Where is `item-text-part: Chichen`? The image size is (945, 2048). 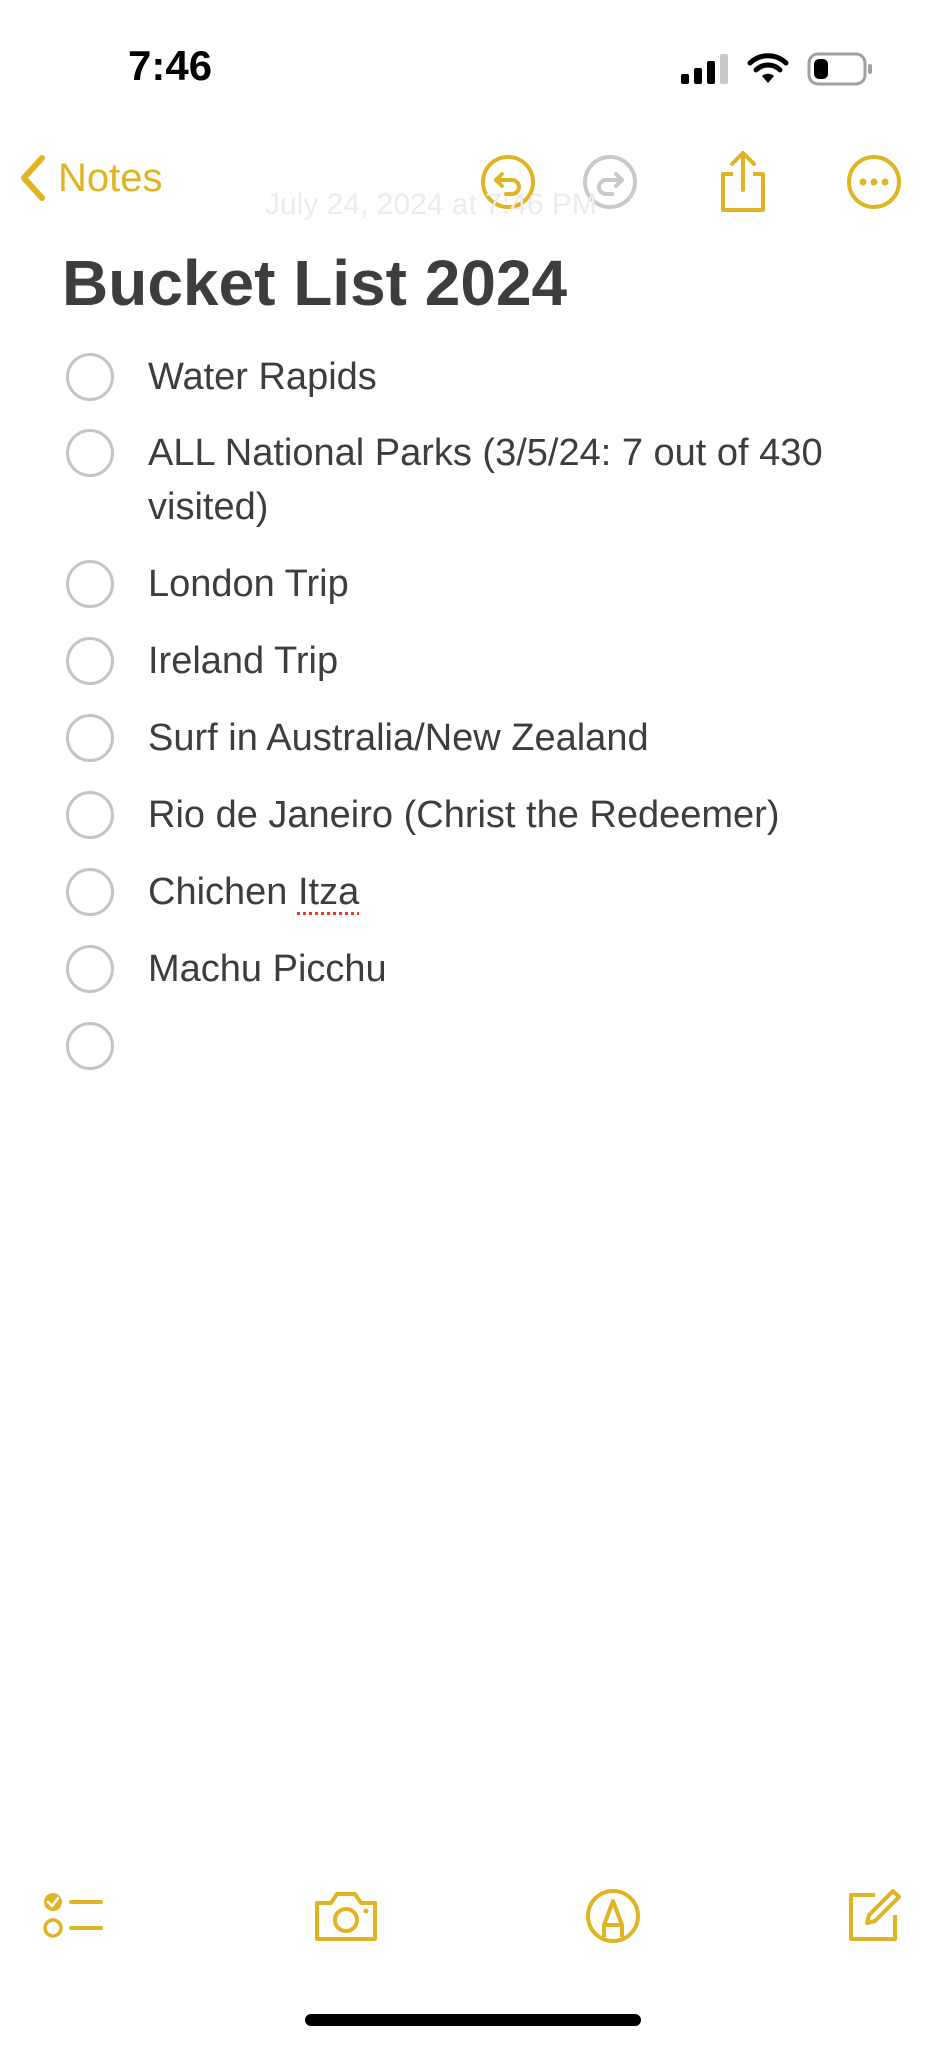
item-text-part: Chichen is located at coordinates (223, 892).